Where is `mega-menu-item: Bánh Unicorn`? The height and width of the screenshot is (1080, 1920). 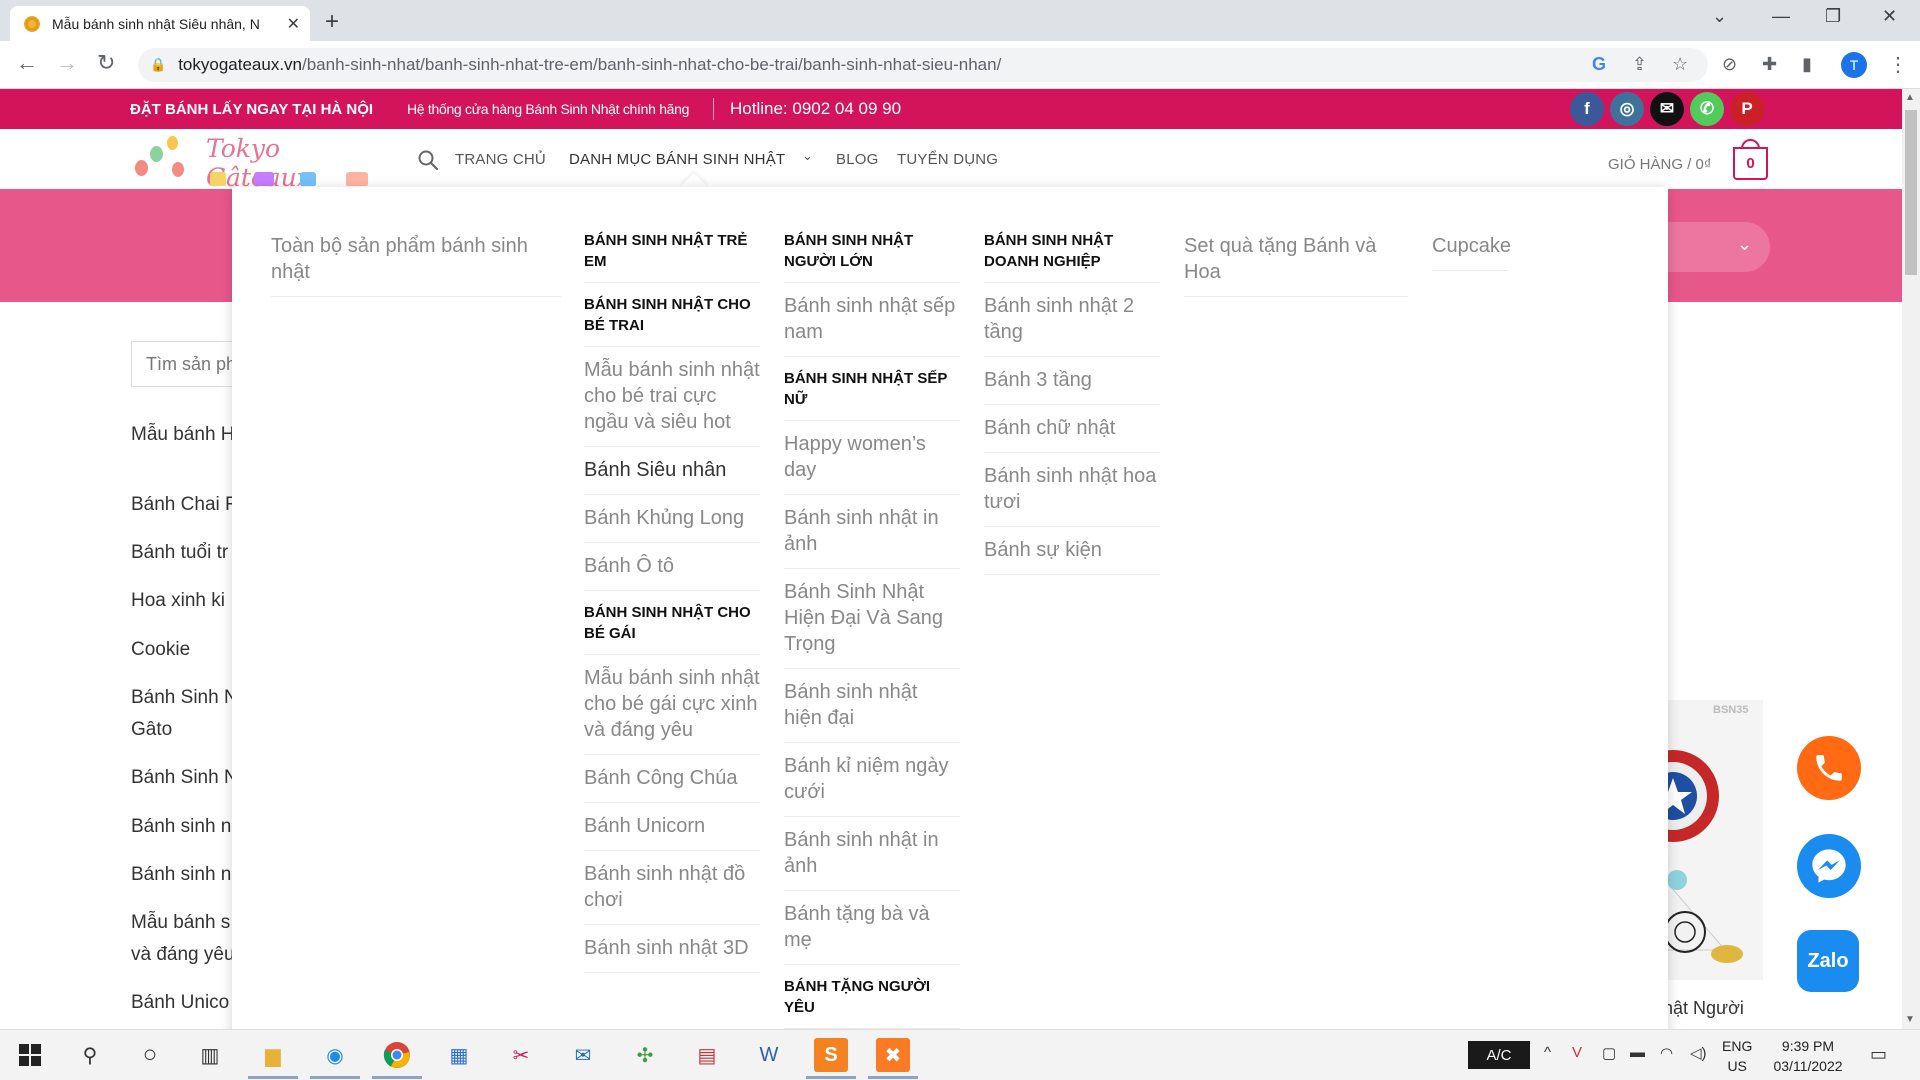
mega-menu-item: Bánh Unicorn is located at coordinates (672, 827).